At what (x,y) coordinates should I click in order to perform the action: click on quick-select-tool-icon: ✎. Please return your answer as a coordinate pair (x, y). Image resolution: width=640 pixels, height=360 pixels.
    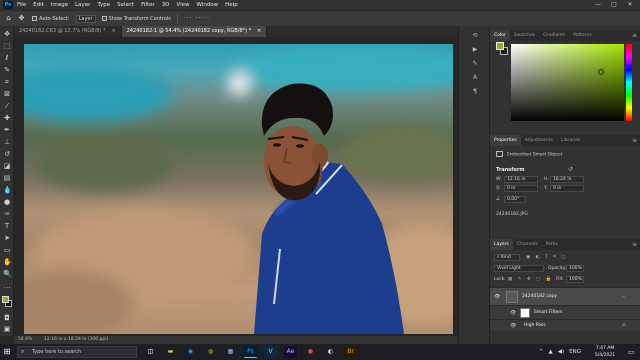
    Looking at the image, I should click on (7, 70).